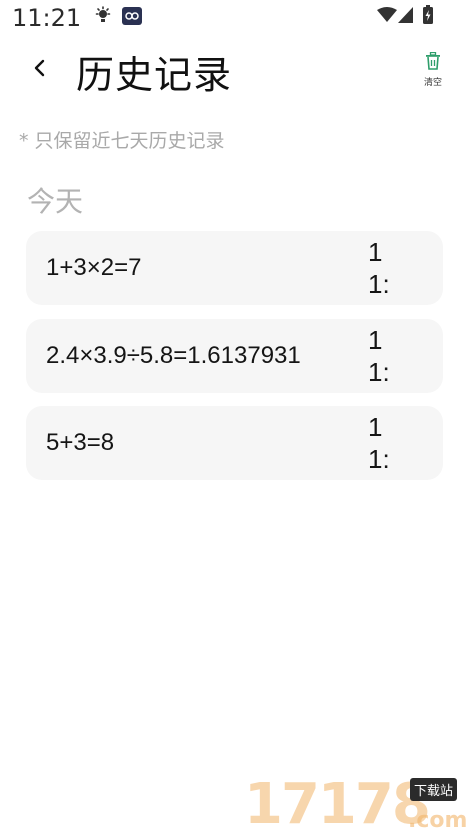 This screenshot has width=470, height=836. I want to click on trash-icon, so click(433, 62).